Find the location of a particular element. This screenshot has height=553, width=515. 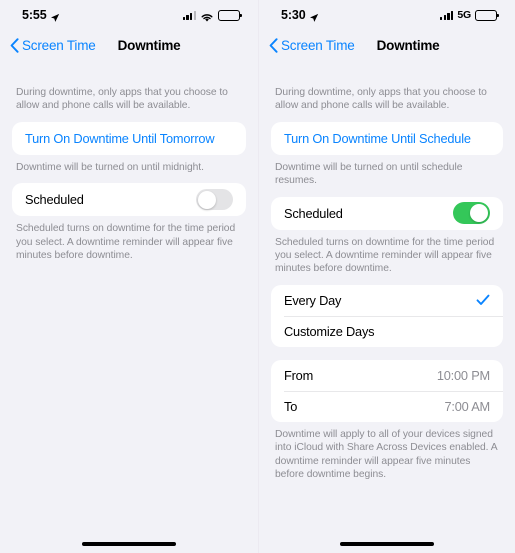

wifi-icon is located at coordinates (207, 16).